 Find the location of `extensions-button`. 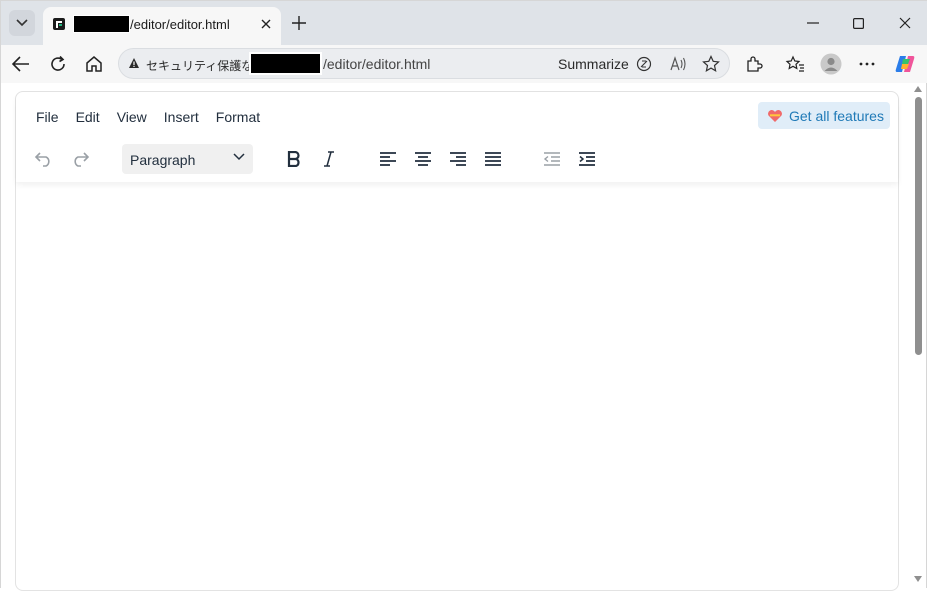

extensions-button is located at coordinates (754, 64).